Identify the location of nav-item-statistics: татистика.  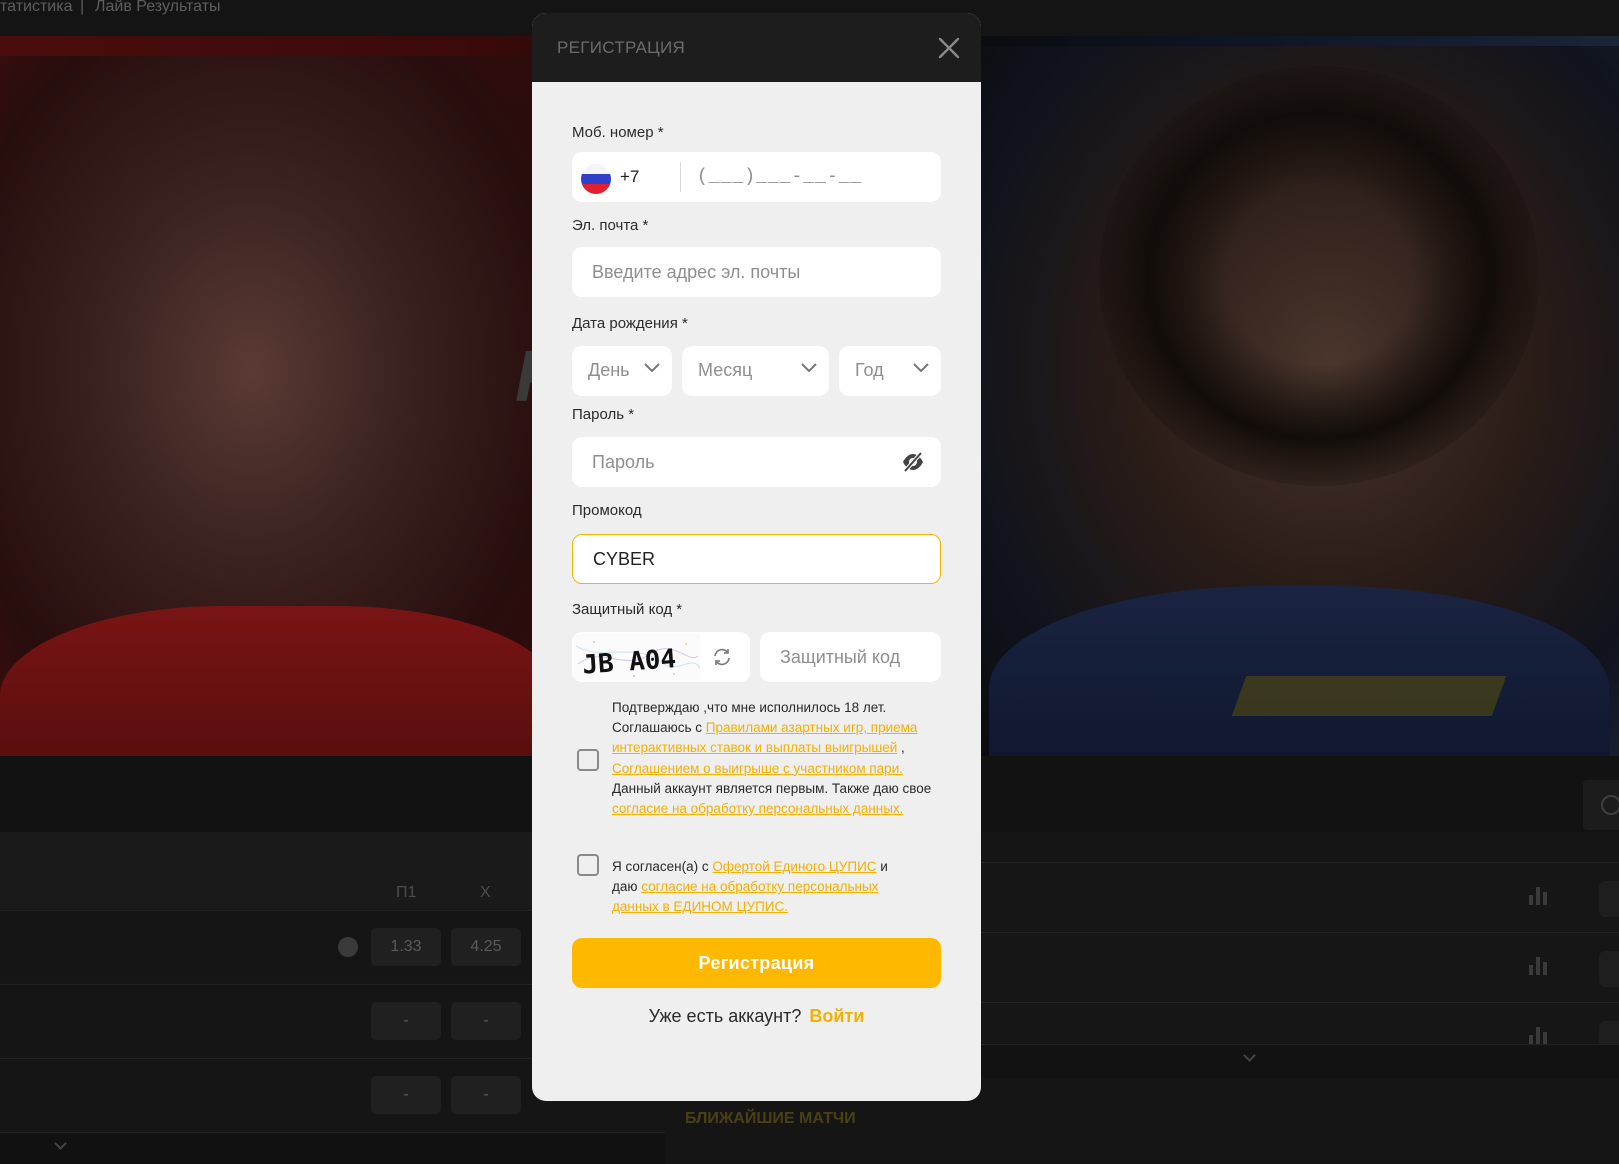
(36, 7).